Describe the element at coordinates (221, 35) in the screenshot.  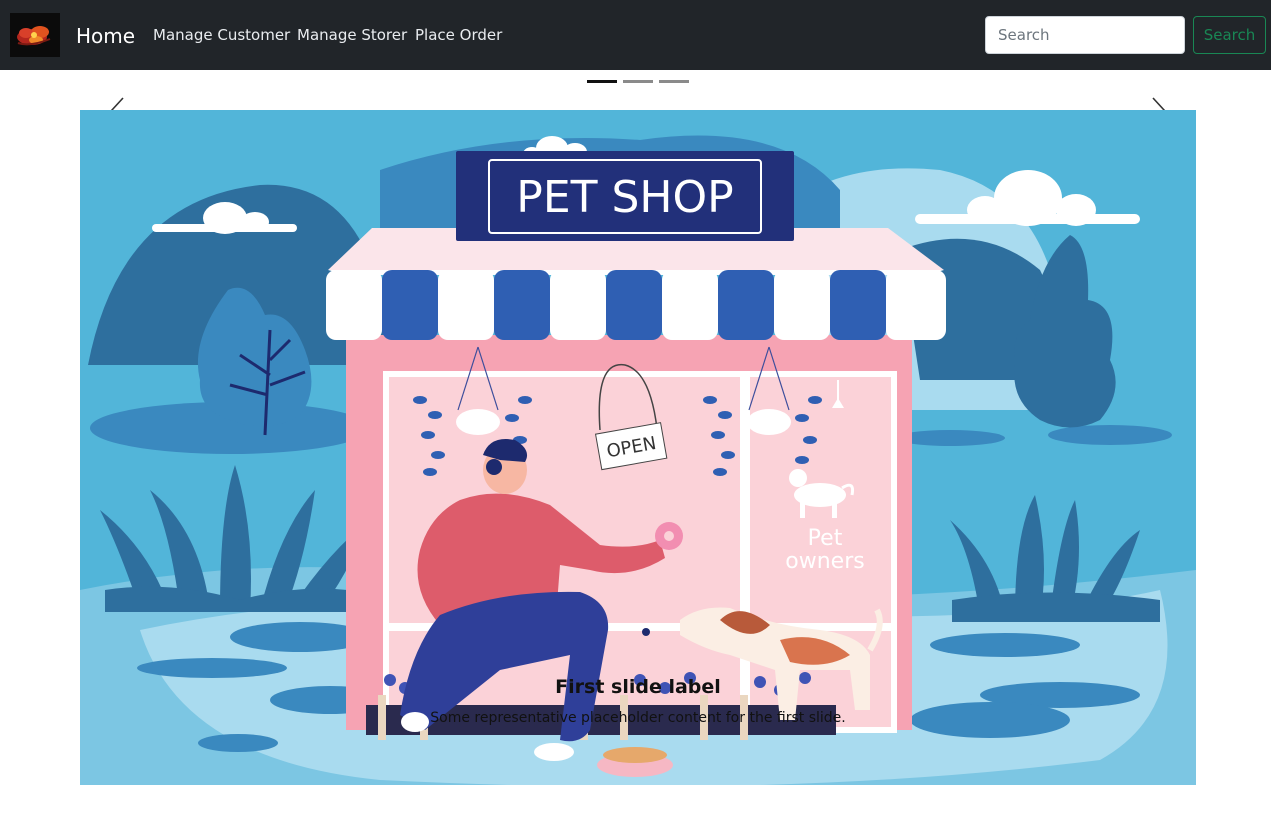
I see `nav-manage-customer: Manage Customer` at that location.